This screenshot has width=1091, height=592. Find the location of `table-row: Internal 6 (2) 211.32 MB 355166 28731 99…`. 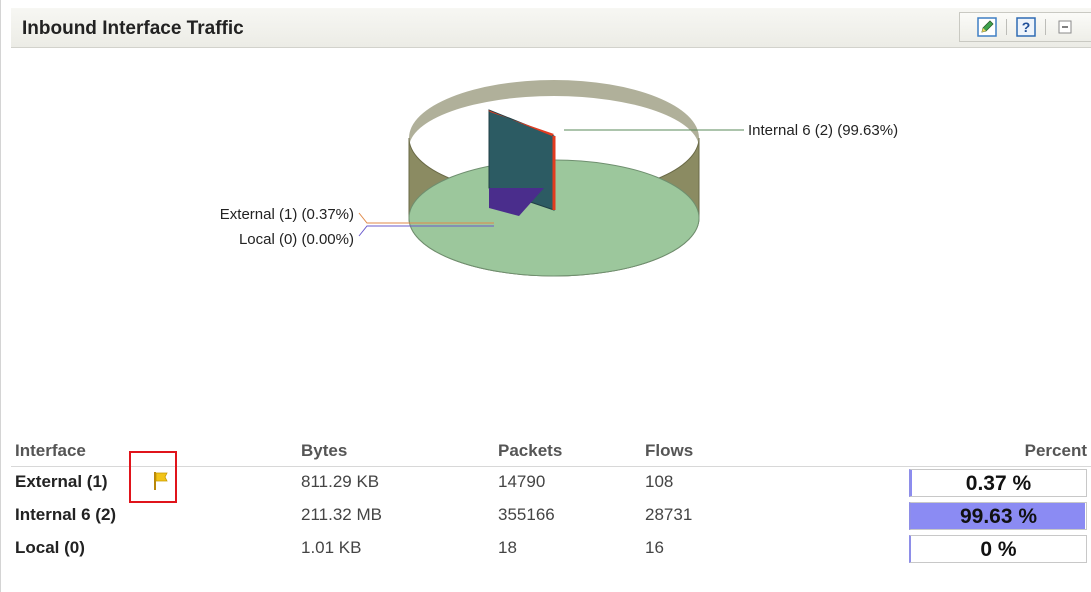

table-row: Internal 6 (2) 211.32 MB 355166 28731 99… is located at coordinates (551, 516).